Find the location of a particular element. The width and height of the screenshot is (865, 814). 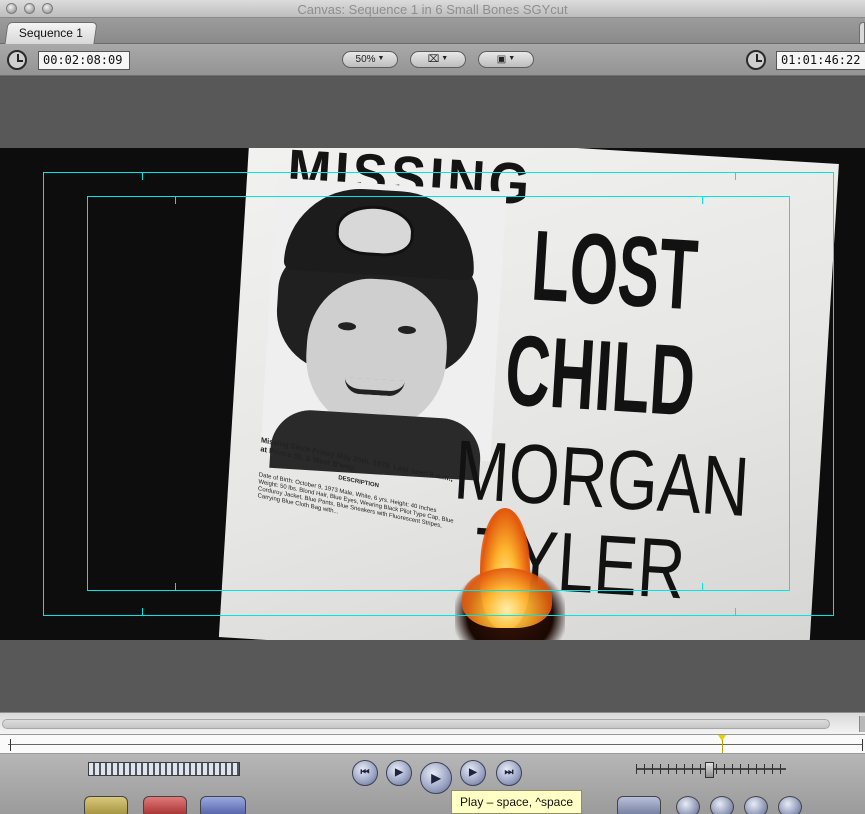

go-to-next-edit-button: ⏭ is located at coordinates (509, 773).